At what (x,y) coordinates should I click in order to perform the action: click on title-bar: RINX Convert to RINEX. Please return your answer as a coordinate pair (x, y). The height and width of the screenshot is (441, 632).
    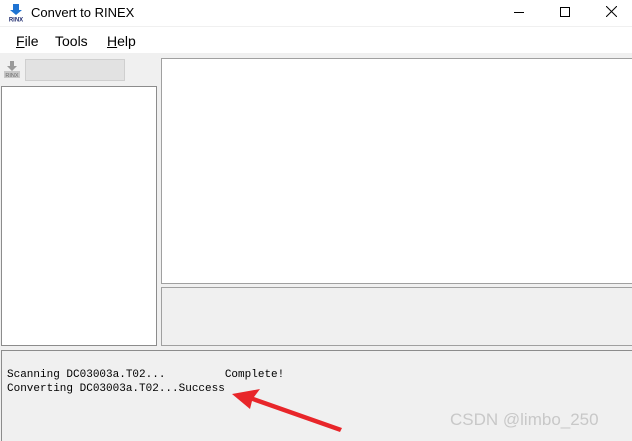
    Looking at the image, I should click on (316, 13).